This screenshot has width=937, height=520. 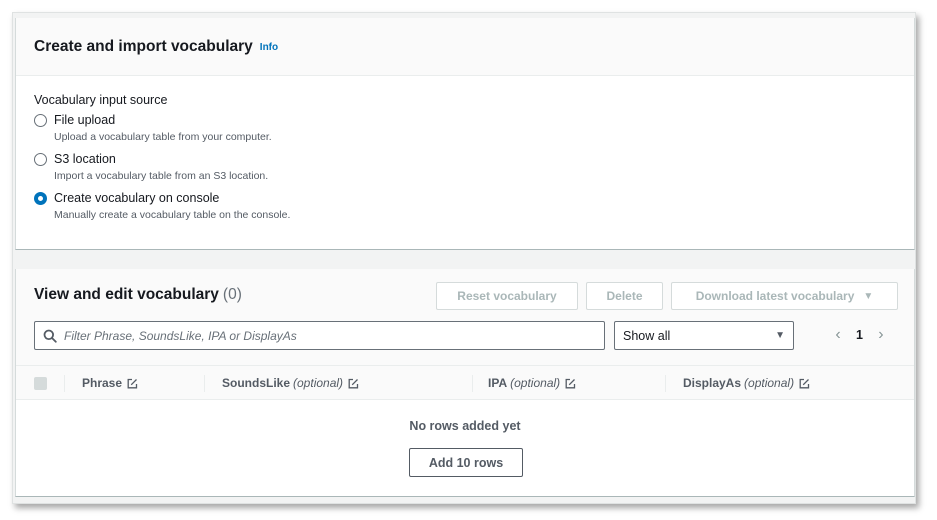 I want to click on select-all-checkbox, so click(x=40, y=383).